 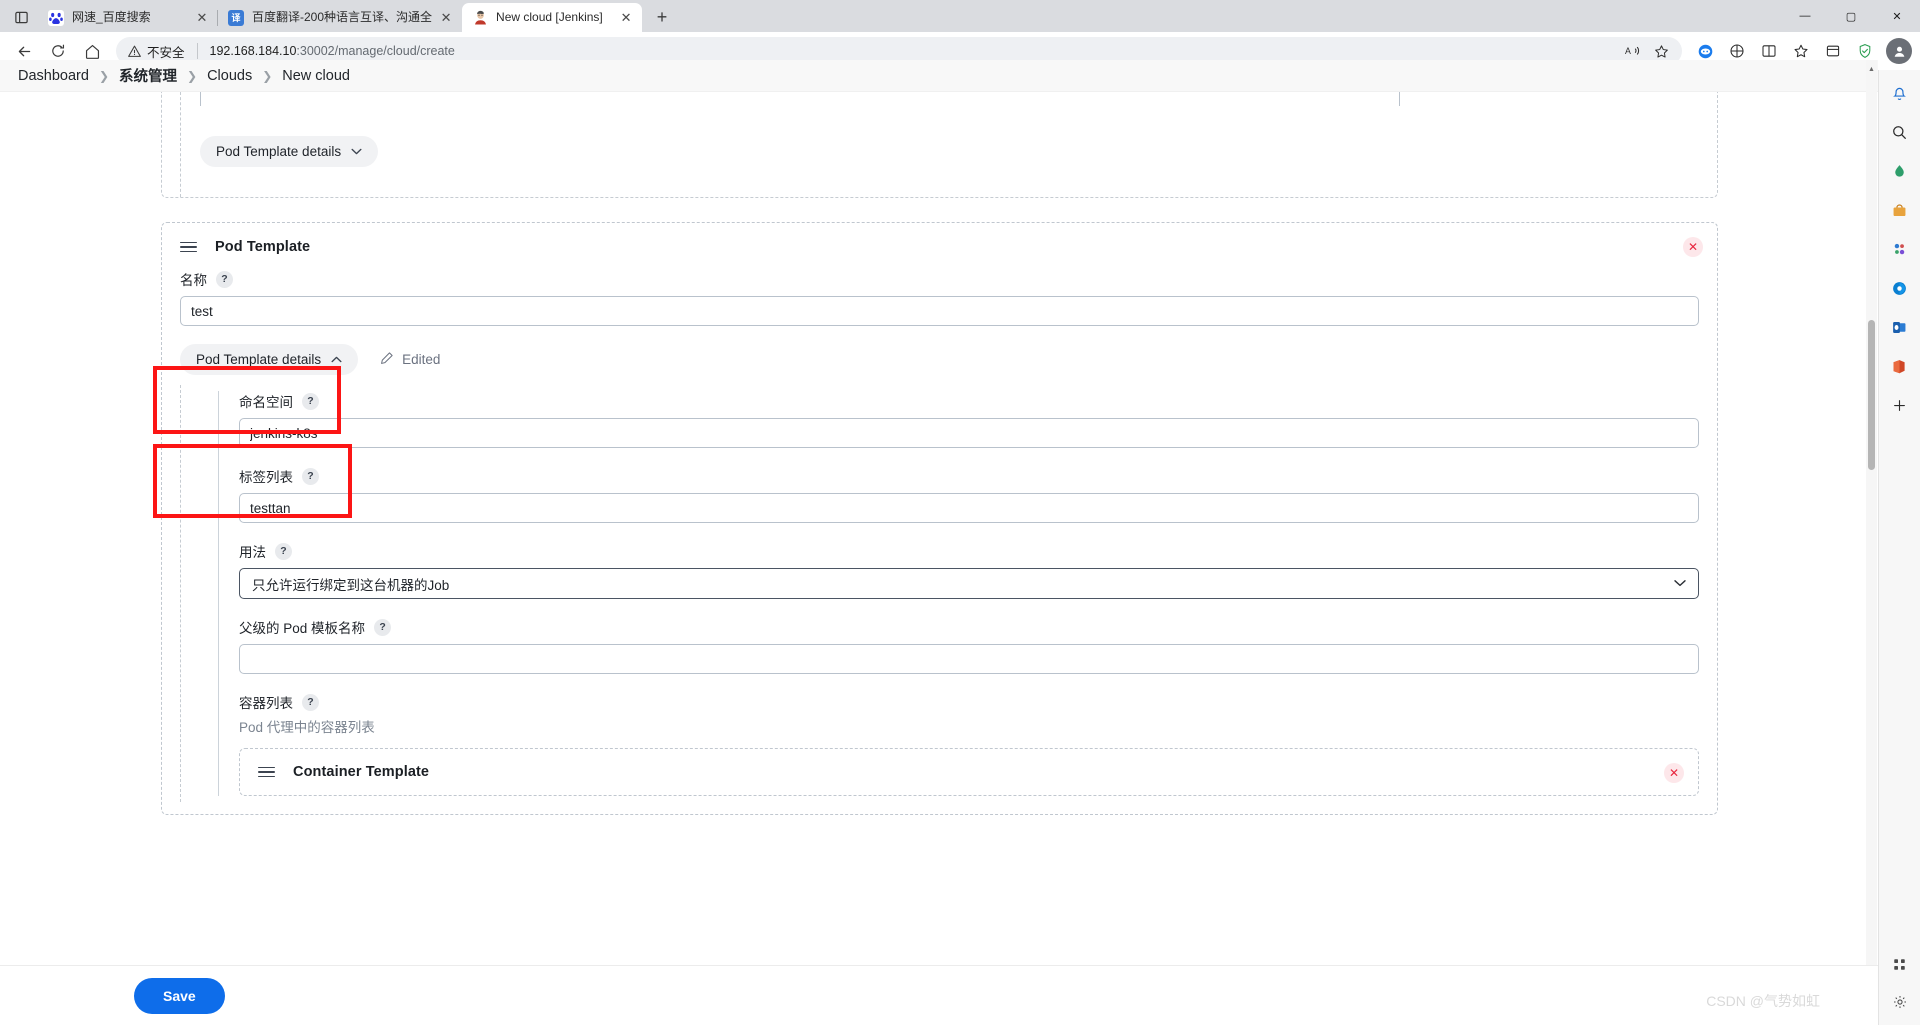 I want to click on chevron-up-icon, so click(x=336, y=360).